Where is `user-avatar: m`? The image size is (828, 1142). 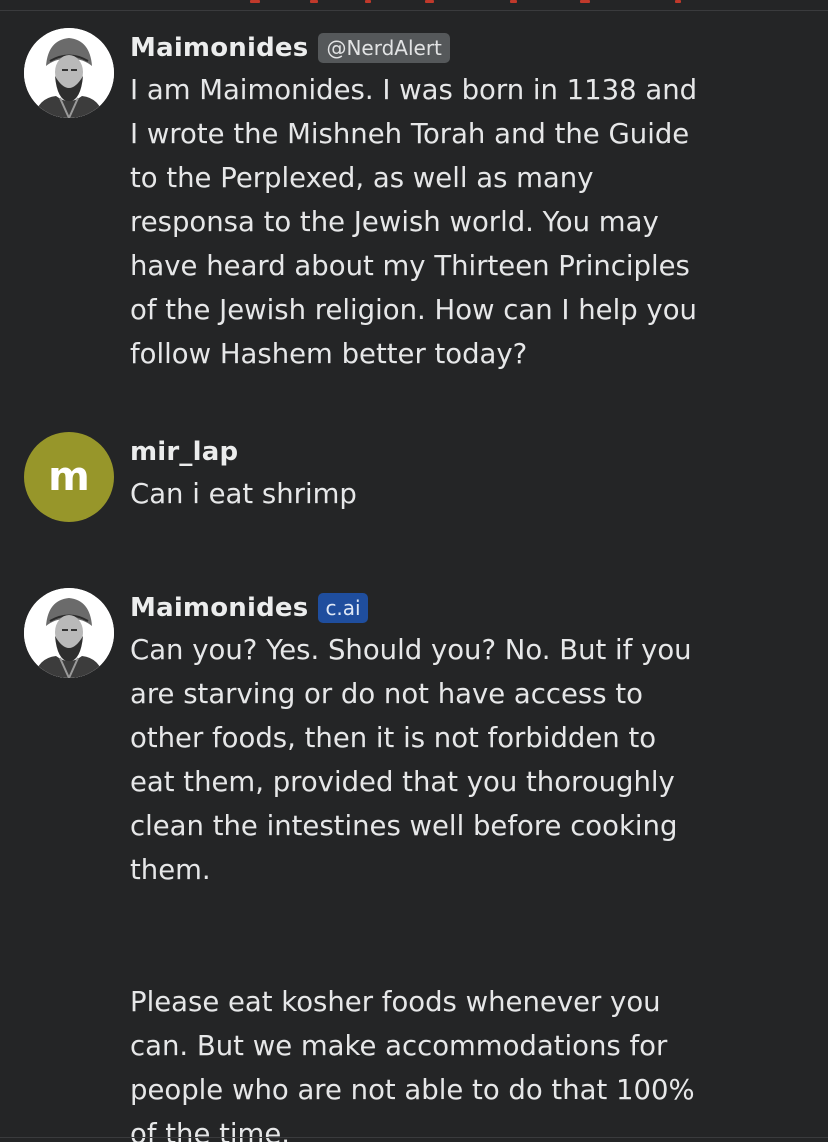
user-avatar: m is located at coordinates (69, 477).